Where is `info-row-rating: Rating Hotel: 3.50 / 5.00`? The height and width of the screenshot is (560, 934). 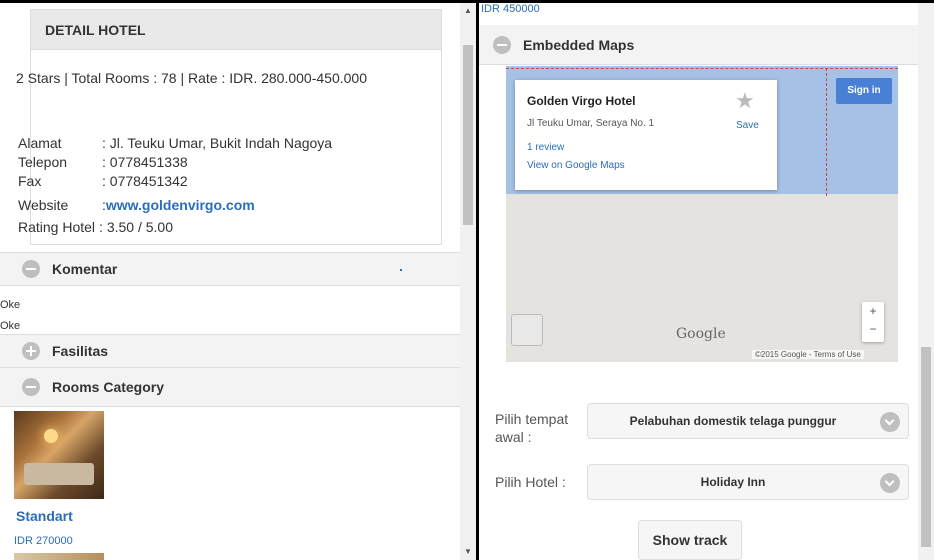 info-row-rating: Rating Hotel: 3.50 / 5.00 is located at coordinates (95, 227).